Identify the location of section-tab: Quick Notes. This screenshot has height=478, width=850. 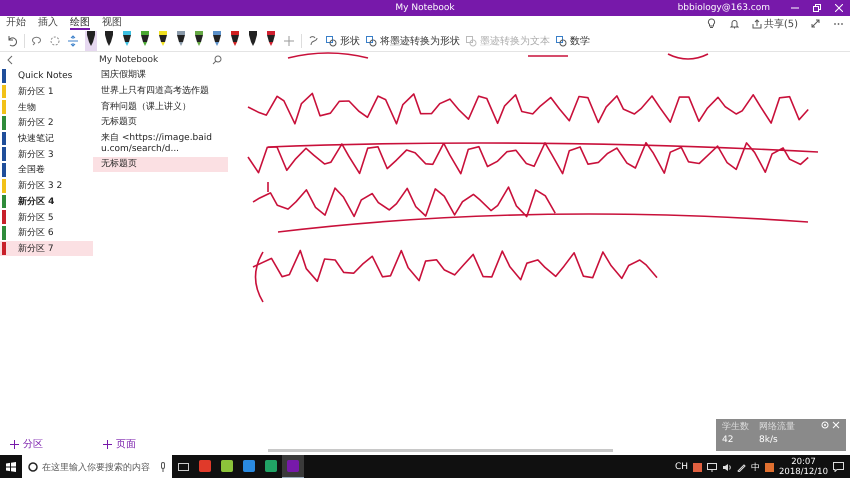
(46, 76).